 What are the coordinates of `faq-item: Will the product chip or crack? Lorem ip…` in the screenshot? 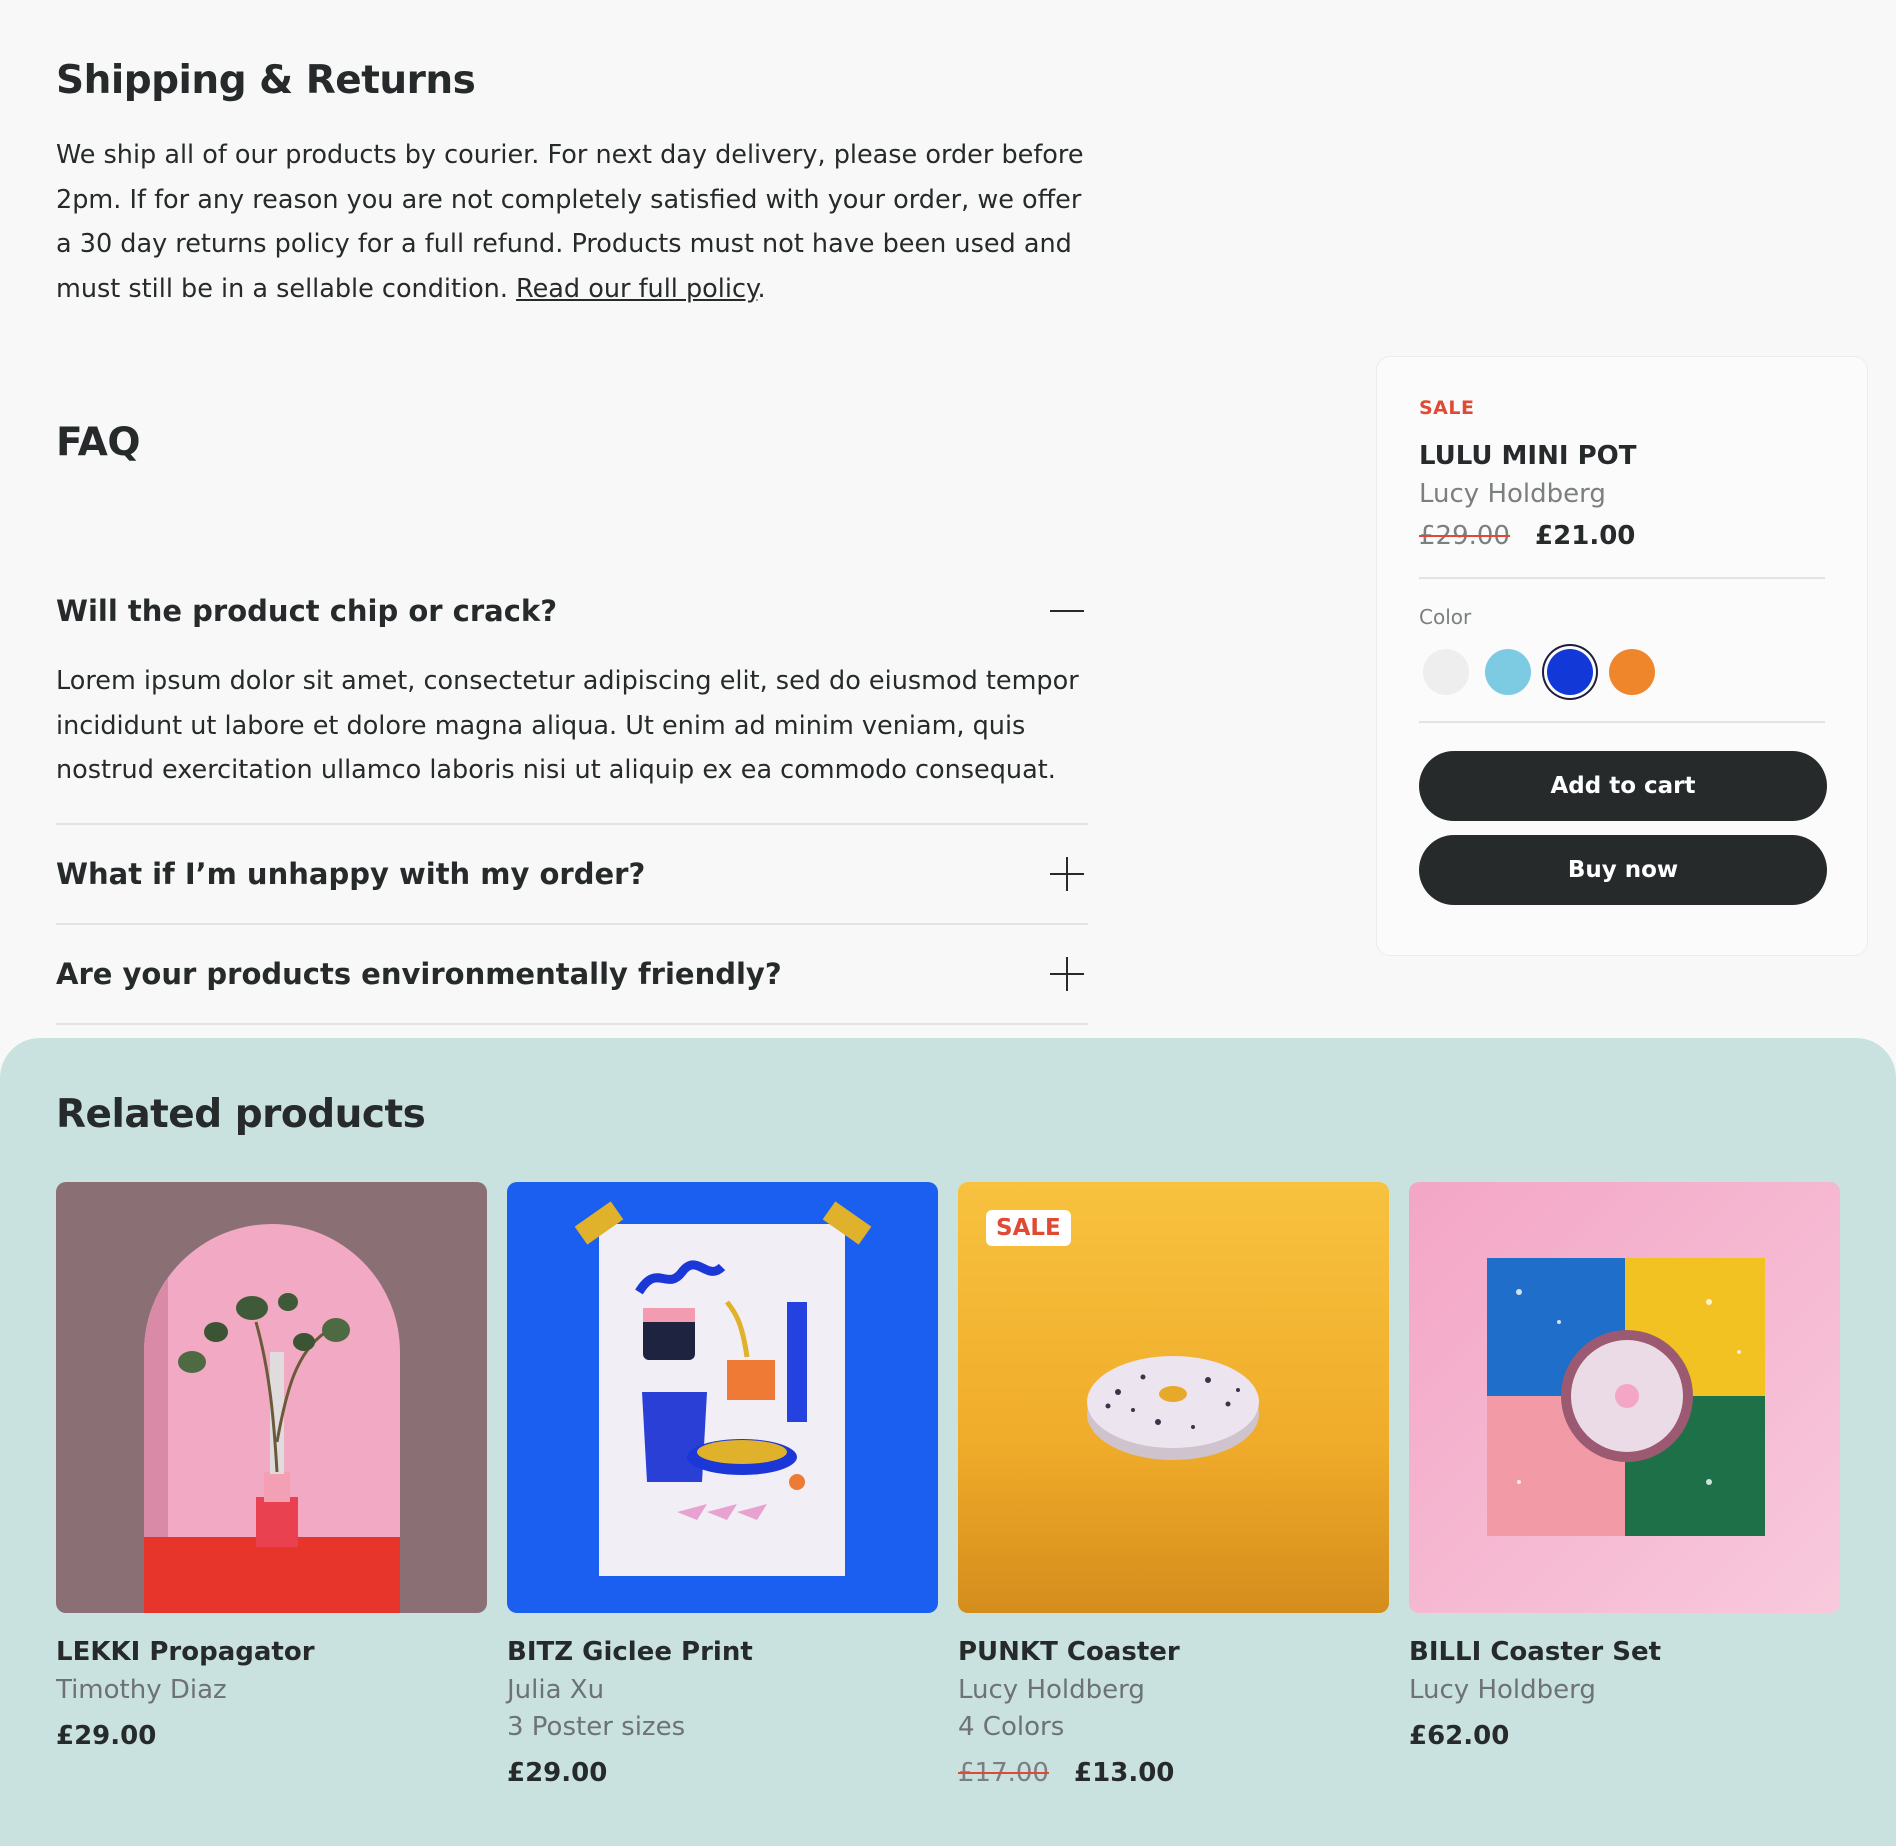 It's located at (572, 695).